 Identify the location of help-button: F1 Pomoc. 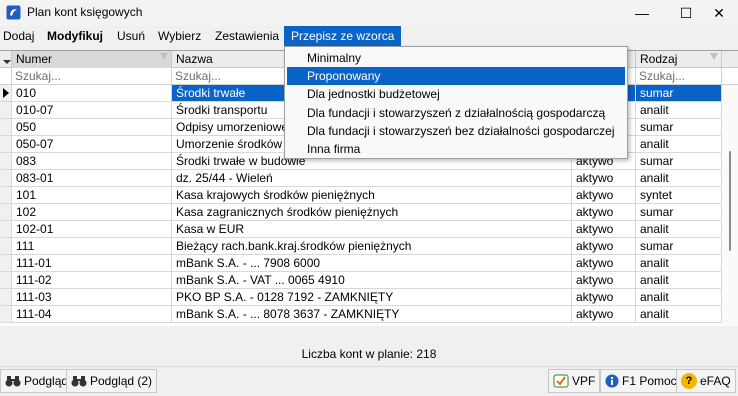
(641, 381).